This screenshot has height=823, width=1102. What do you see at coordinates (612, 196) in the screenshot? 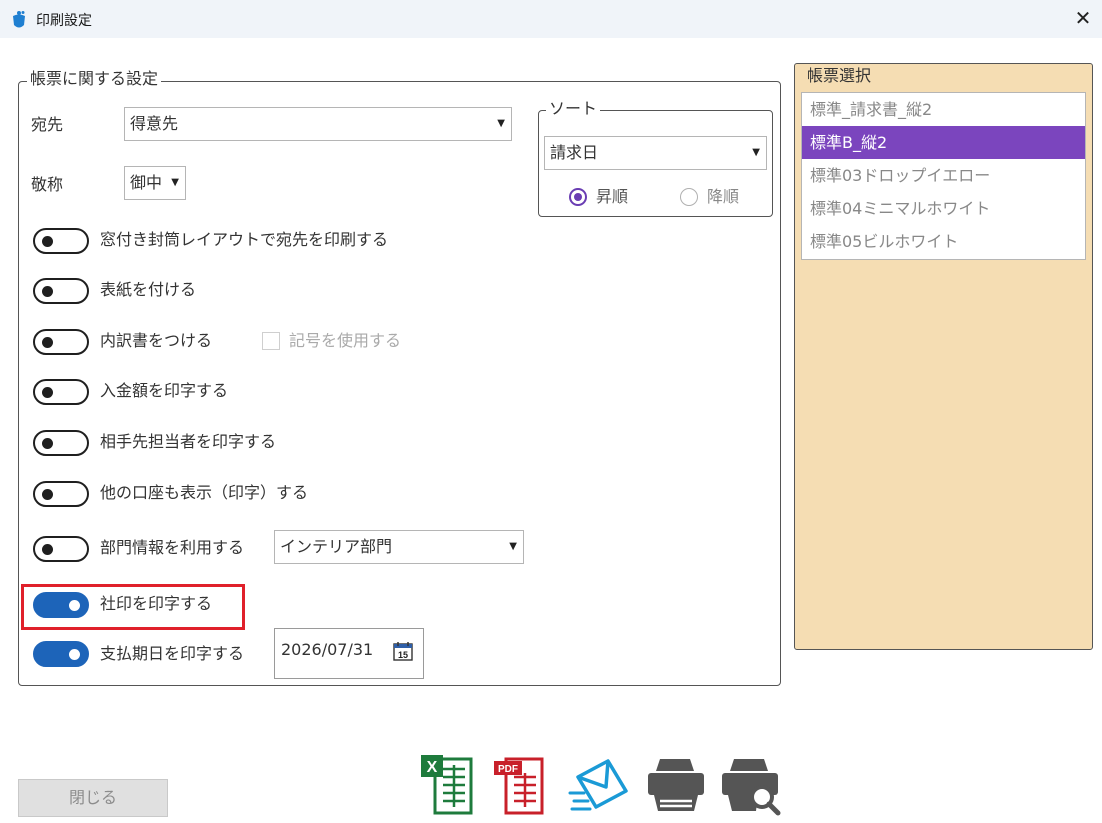
I see `sort-ascending-label: 昇順` at bounding box center [612, 196].